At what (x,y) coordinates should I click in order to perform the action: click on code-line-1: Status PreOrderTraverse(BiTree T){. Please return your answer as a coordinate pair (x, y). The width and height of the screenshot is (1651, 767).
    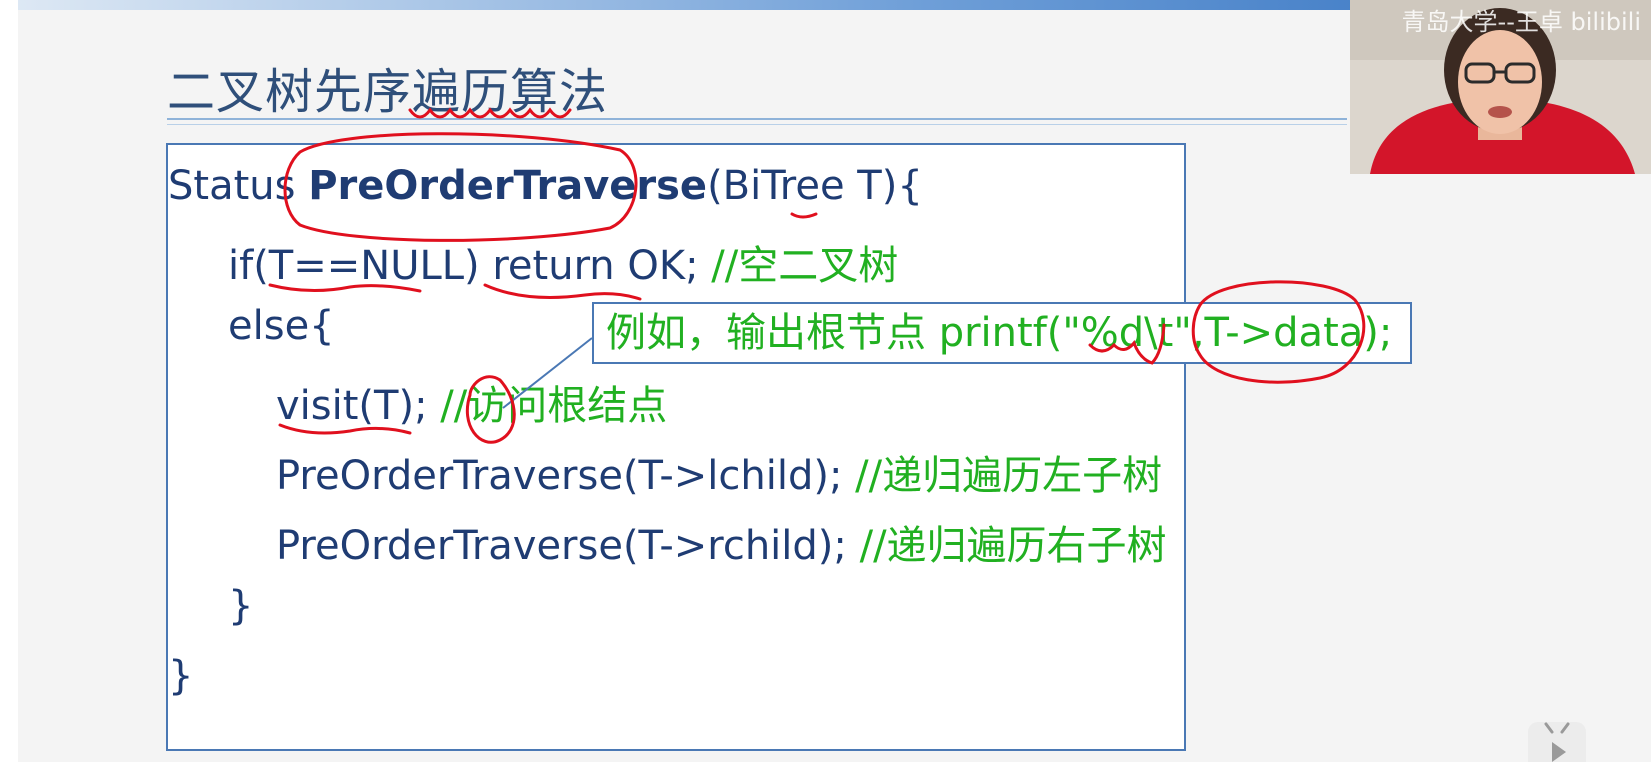
    Looking at the image, I should click on (545, 186).